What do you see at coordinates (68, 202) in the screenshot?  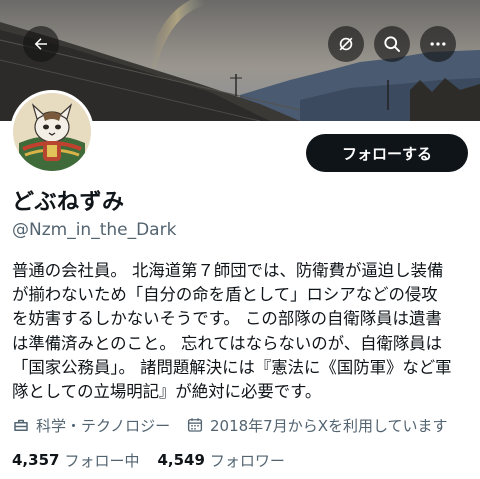 I see `display-name: どぶねずみ` at bounding box center [68, 202].